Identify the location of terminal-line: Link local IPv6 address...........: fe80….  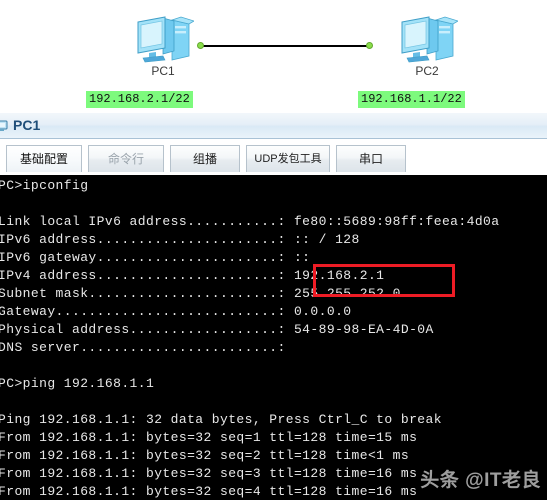
(250, 221).